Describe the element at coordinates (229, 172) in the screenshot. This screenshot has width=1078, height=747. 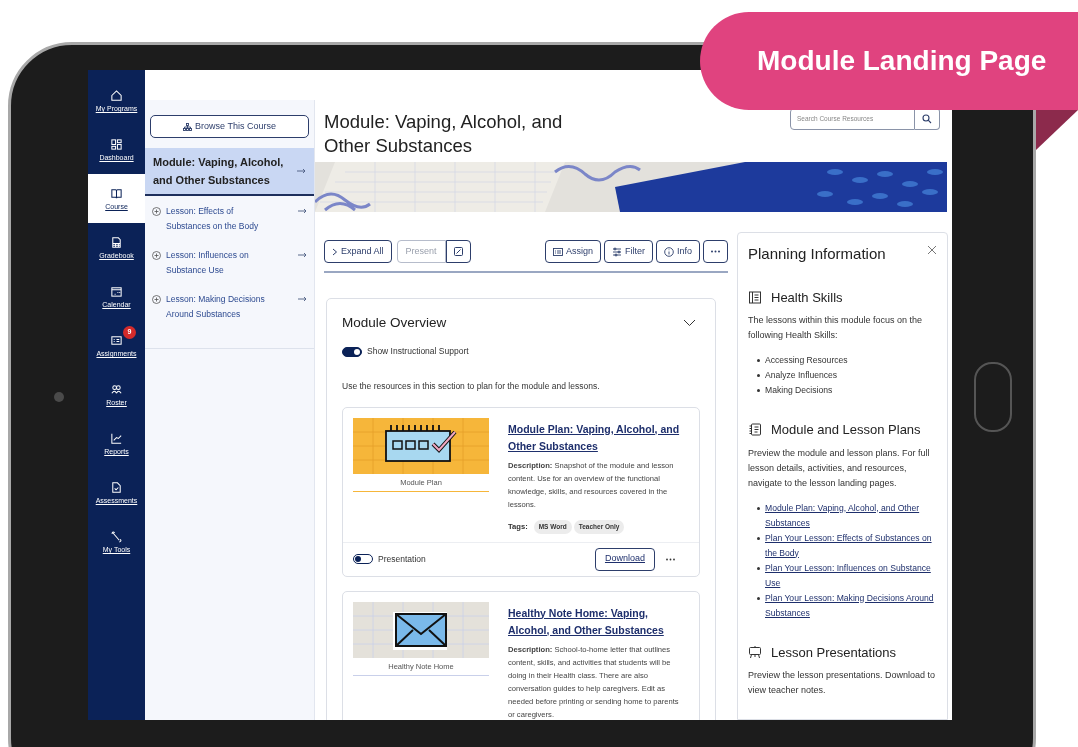
I see `module-nav-item: Module: Vaping, Alcohol, and Other Substances` at that location.